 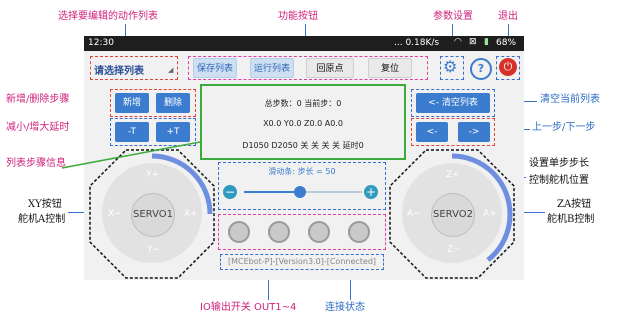 What do you see at coordinates (458, 42) in the screenshot?
I see `wifi-icon: ◠` at bounding box center [458, 42].